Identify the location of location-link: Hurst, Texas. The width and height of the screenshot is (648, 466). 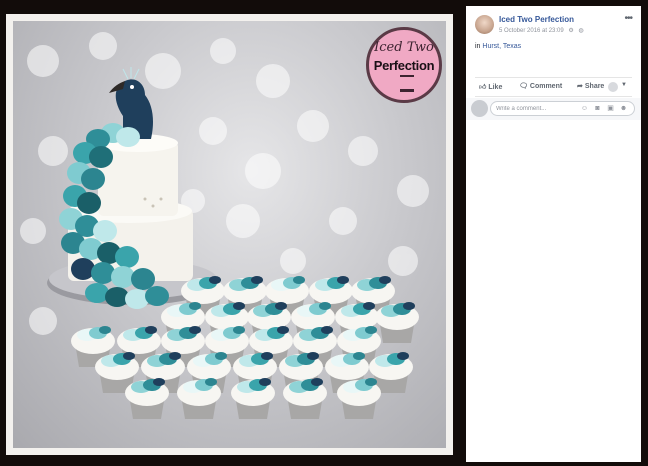
(501, 46).